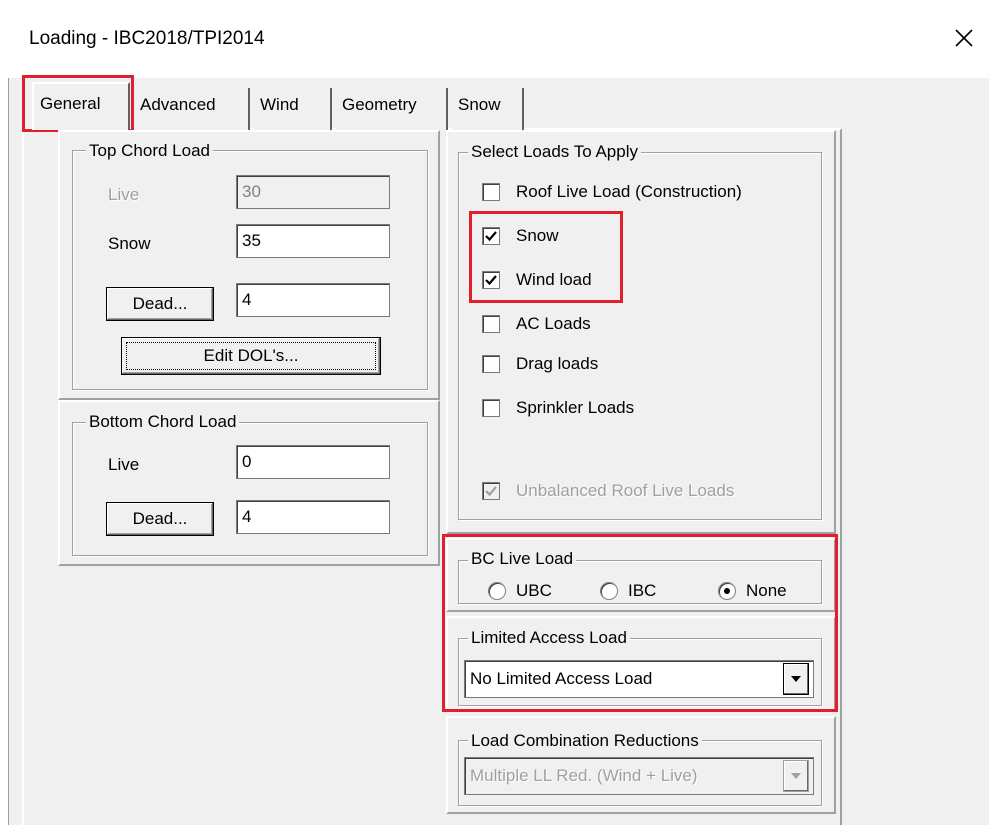  I want to click on radio-none-label: None, so click(766, 590).